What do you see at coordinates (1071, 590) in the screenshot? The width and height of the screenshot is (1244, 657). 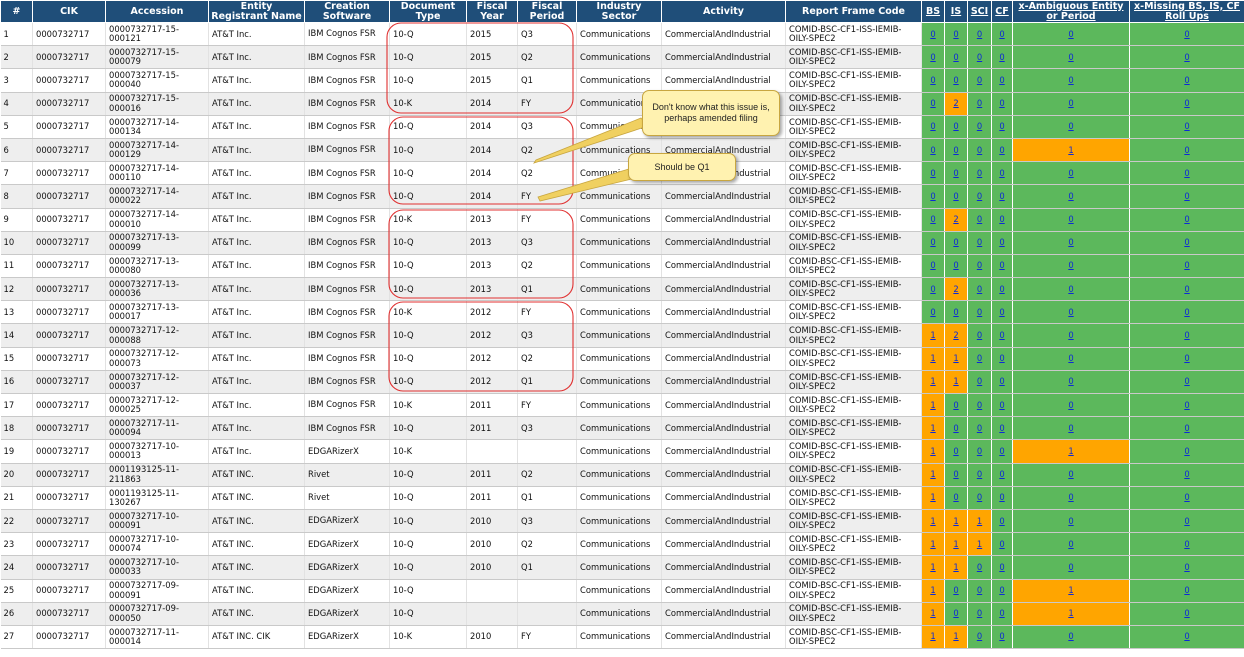 I see `cell-ambiguous-count: 1` at bounding box center [1071, 590].